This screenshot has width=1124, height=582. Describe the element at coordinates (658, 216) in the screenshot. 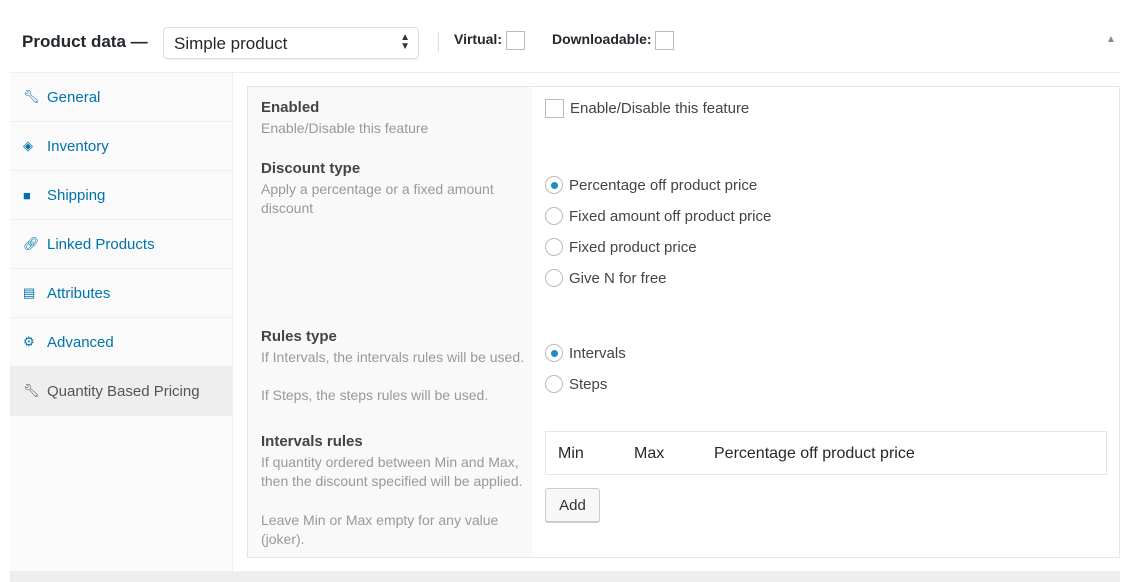

I see `discount-option-fixed-amount: Fixed amount off product price` at that location.